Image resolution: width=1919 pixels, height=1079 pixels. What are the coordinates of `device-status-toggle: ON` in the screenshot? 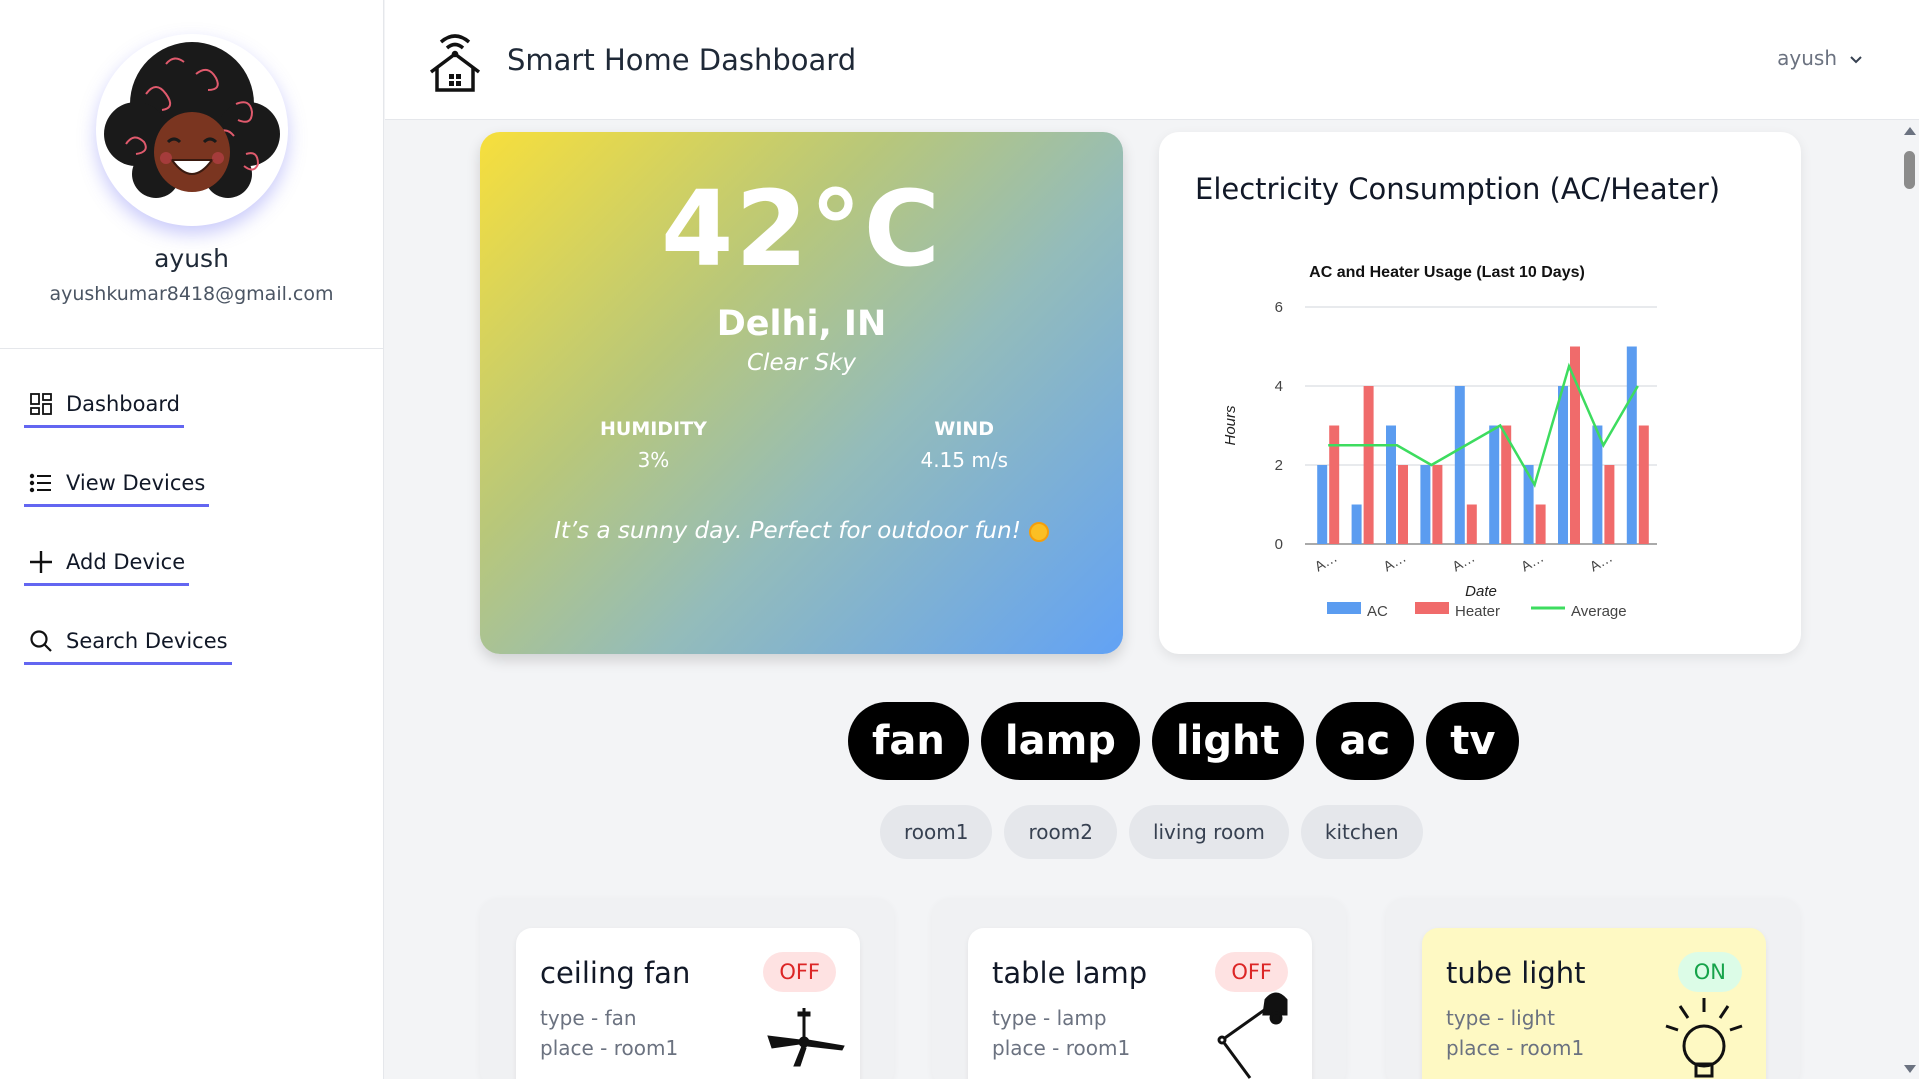 It's located at (1709, 972).